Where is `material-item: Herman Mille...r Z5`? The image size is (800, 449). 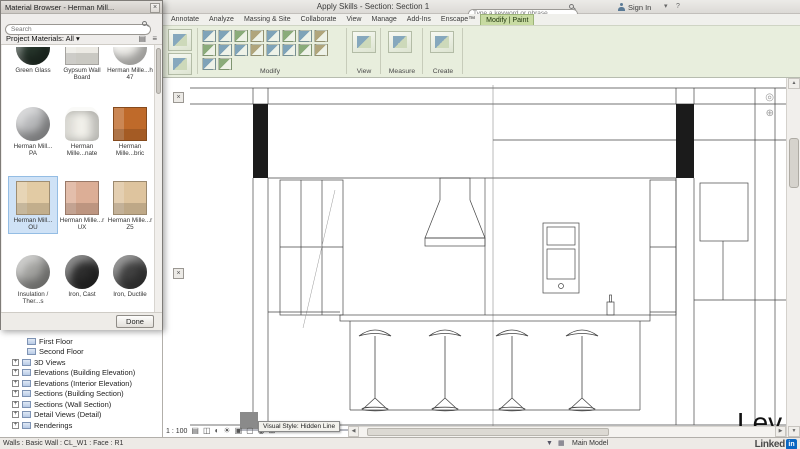 material-item: Herman Mille...r Z5 is located at coordinates (130, 205).